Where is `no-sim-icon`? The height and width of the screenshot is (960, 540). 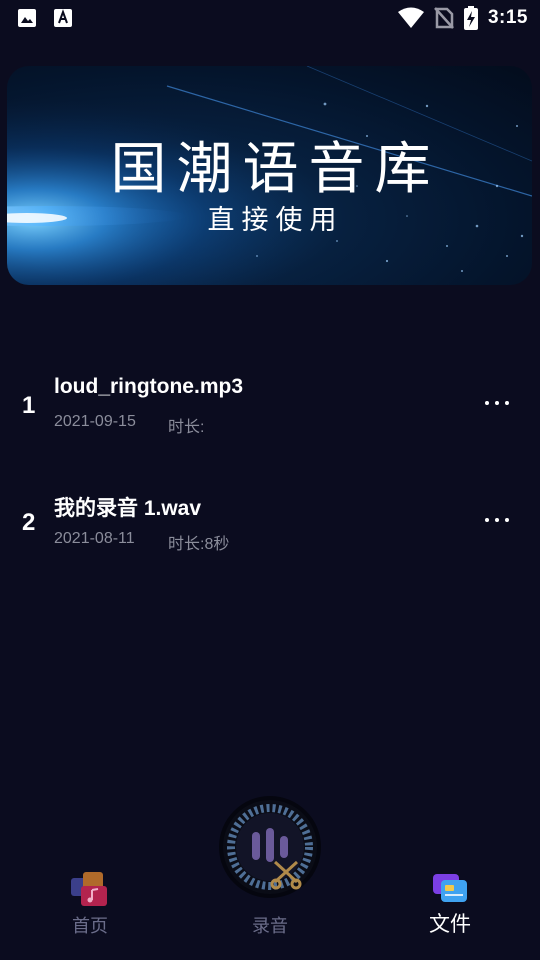 no-sim-icon is located at coordinates (444, 18).